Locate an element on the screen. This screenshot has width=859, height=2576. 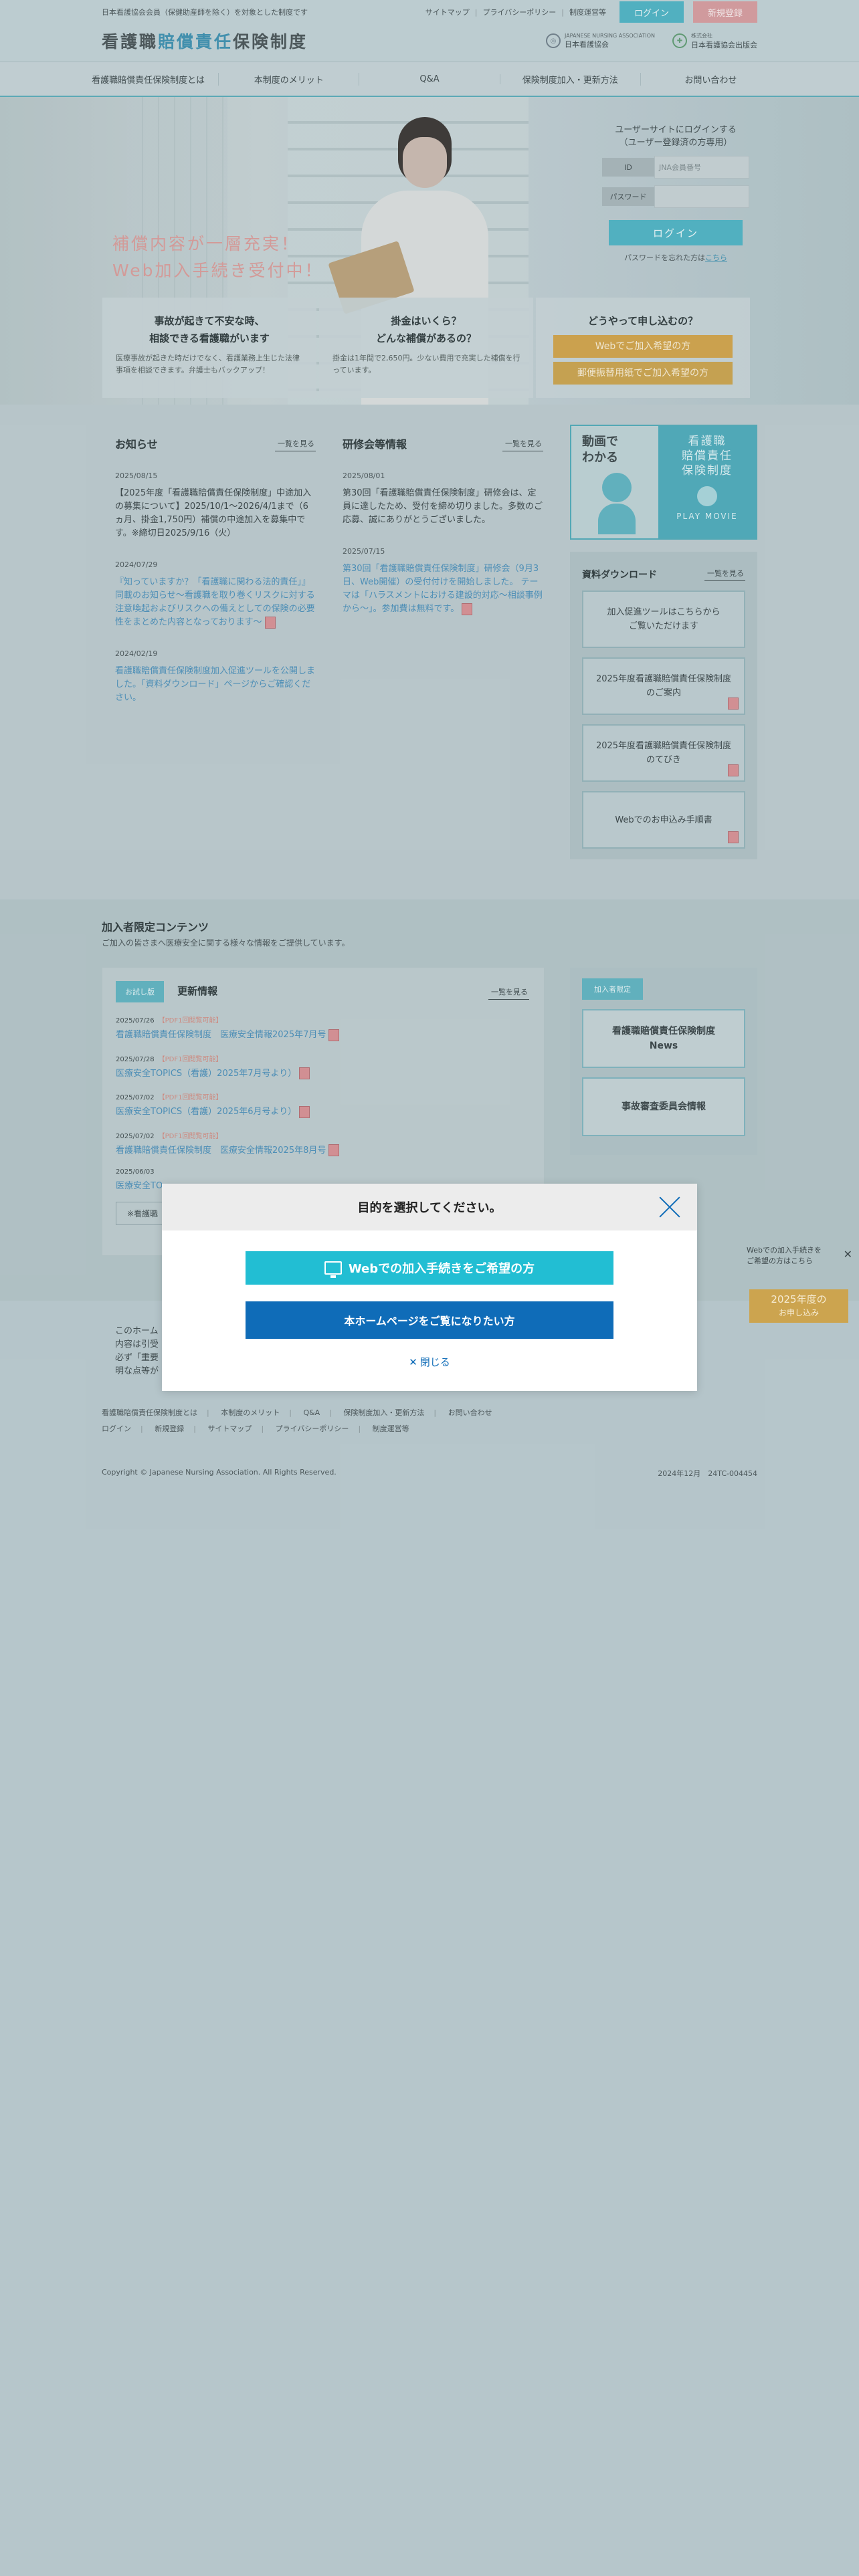
floating-apply-button: 2025年度の お申し込み is located at coordinates (799, 1306).